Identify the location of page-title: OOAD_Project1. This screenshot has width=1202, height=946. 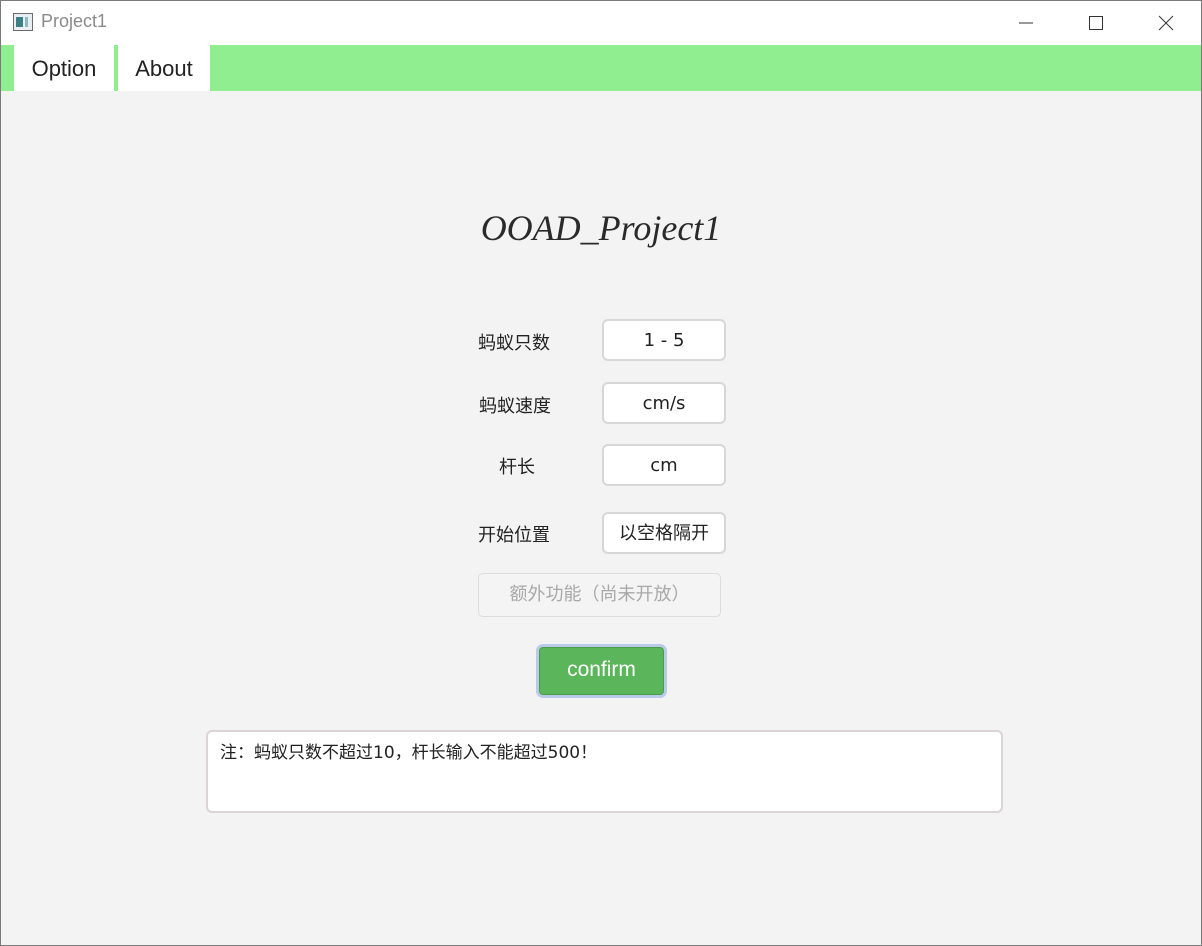
(601, 228).